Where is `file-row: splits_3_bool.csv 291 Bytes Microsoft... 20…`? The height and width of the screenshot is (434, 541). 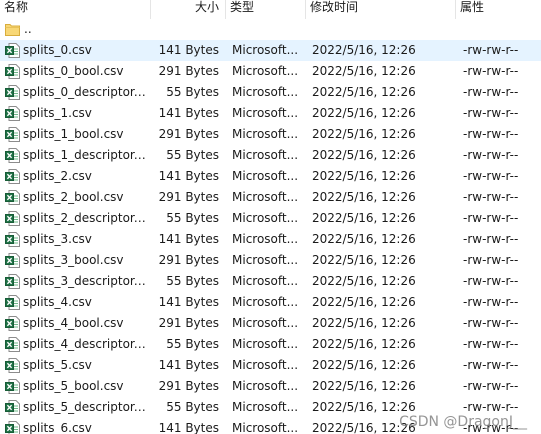 file-row: splits_3_bool.csv 291 Bytes Microsoft... 20… is located at coordinates (270, 260).